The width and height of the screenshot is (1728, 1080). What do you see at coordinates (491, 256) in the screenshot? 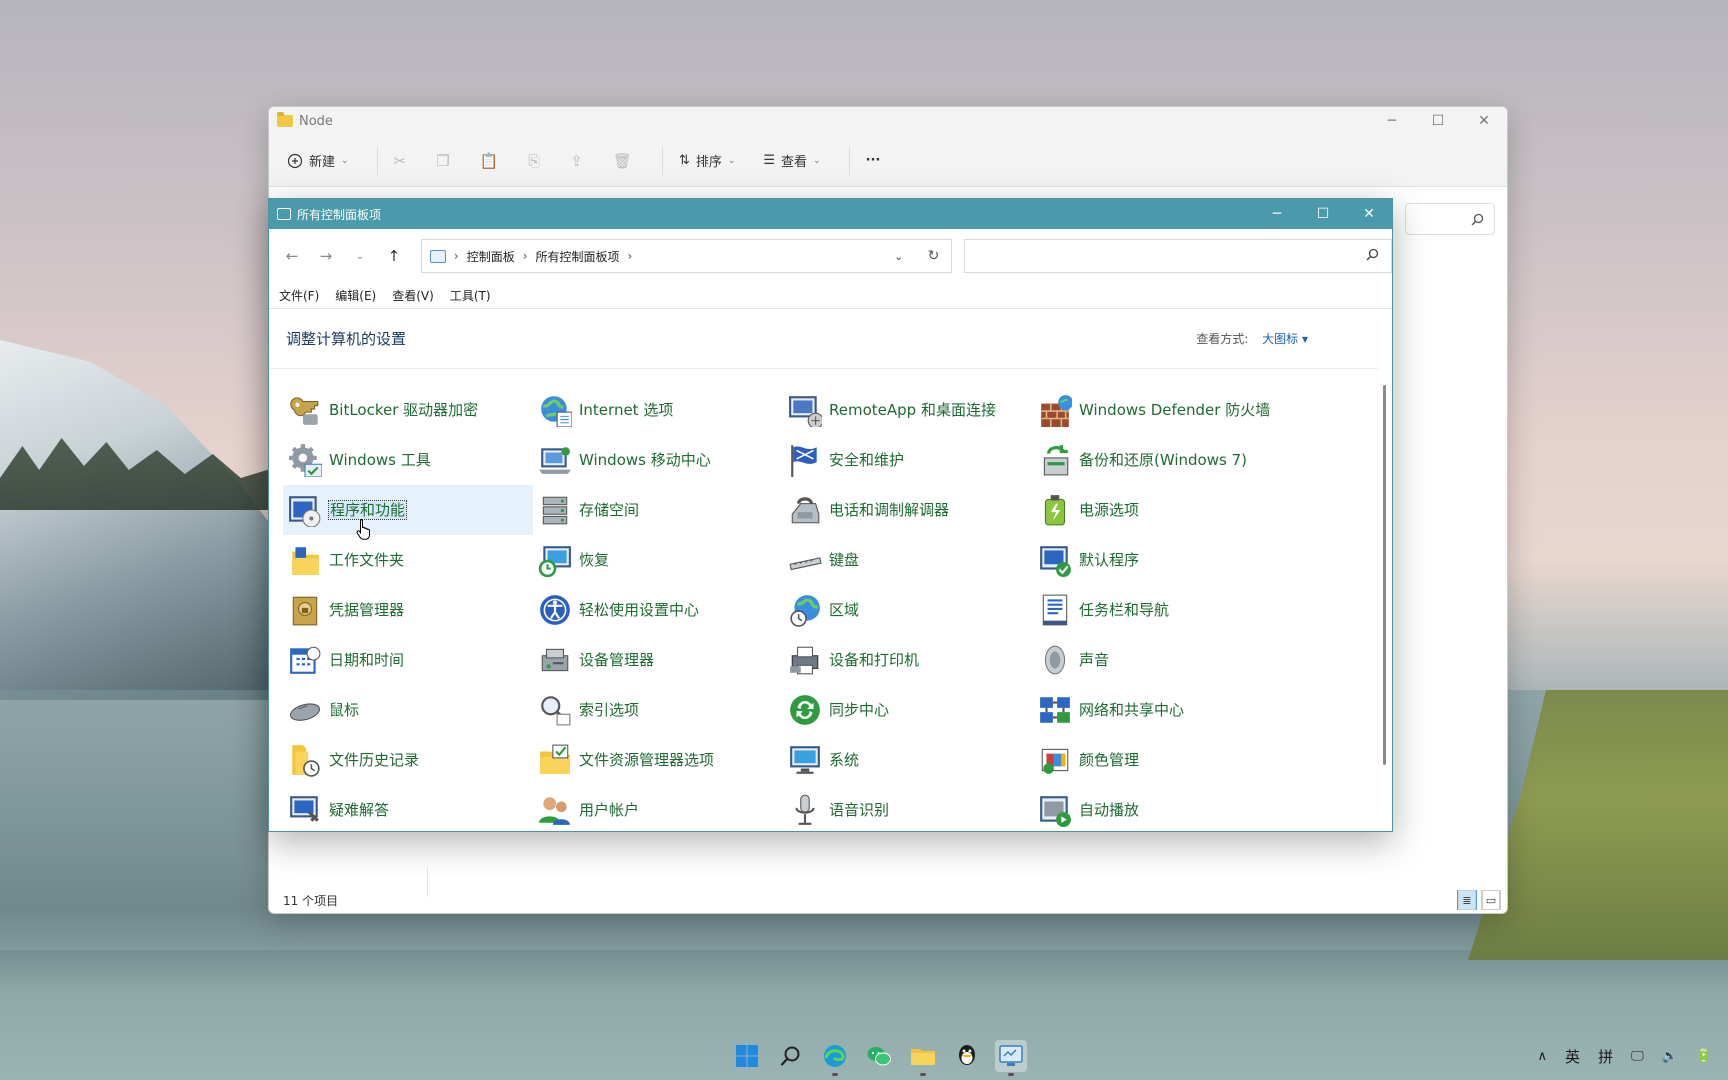
I see `breadcrumb-control-panel: 控制面板` at bounding box center [491, 256].